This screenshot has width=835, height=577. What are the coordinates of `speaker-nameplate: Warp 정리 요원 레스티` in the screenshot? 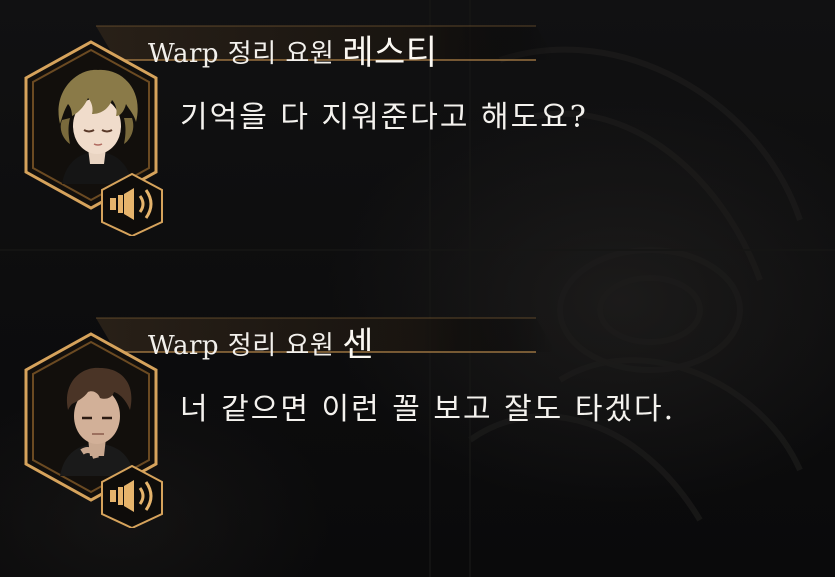 It's located at (326, 46).